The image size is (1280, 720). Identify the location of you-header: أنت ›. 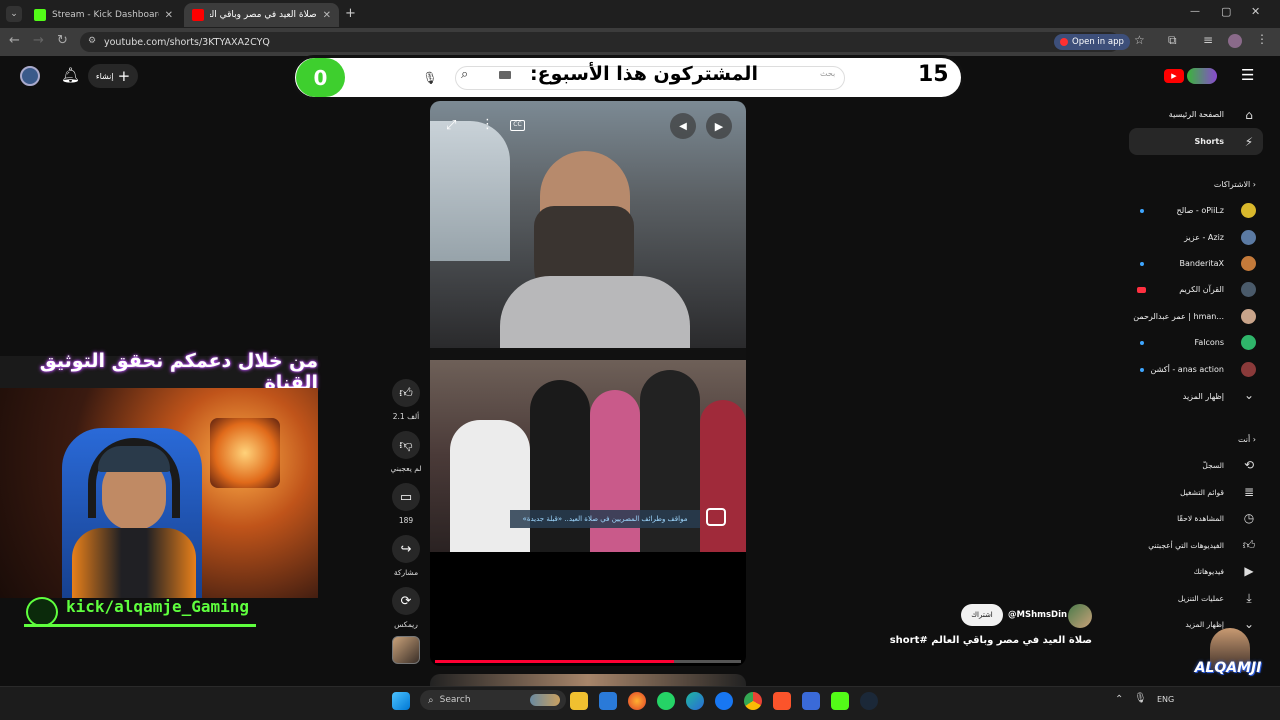
(1247, 439).